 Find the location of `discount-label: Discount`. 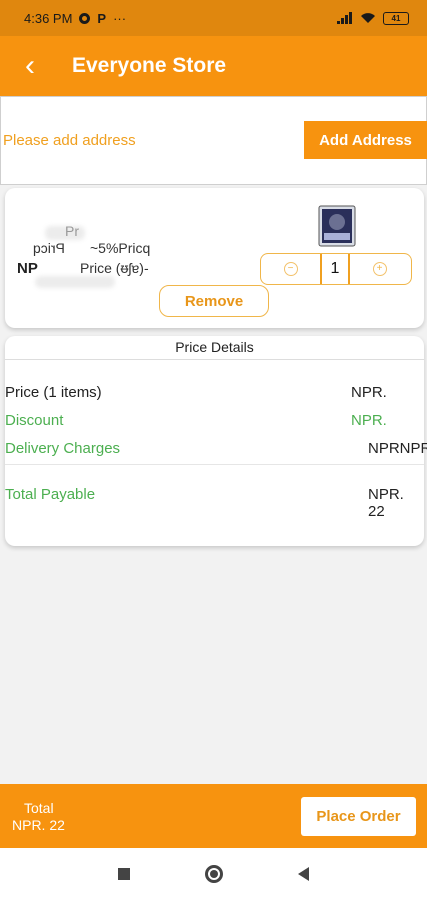

discount-label: Discount is located at coordinates (34, 420).